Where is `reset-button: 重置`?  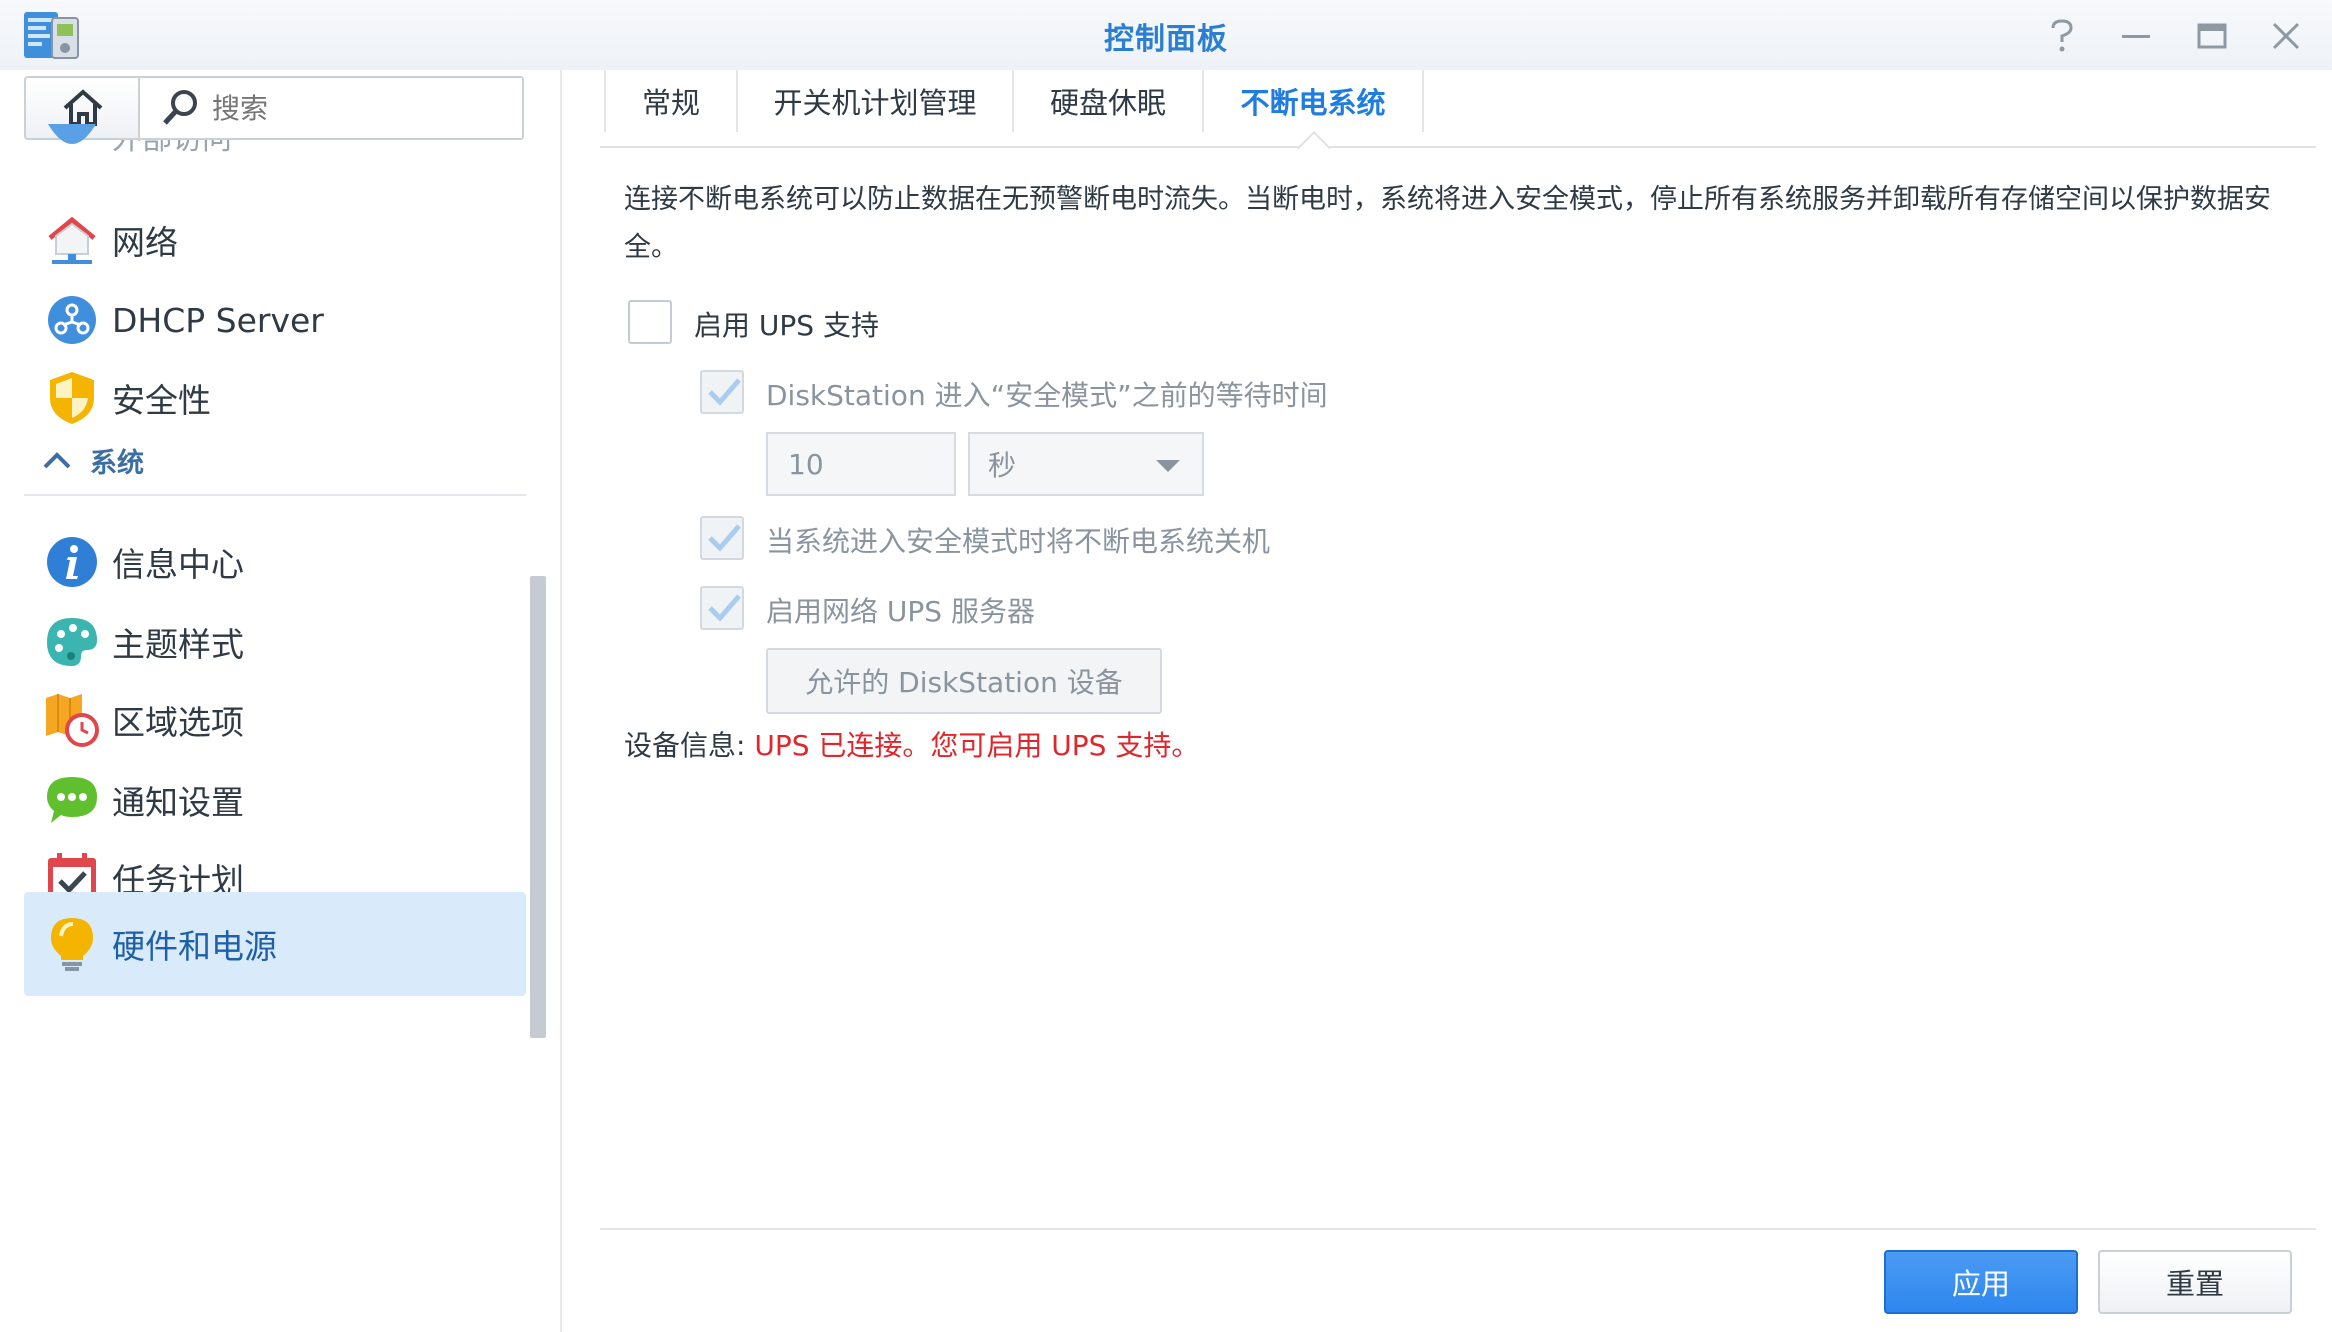
reset-button: 重置 is located at coordinates (2195, 1282).